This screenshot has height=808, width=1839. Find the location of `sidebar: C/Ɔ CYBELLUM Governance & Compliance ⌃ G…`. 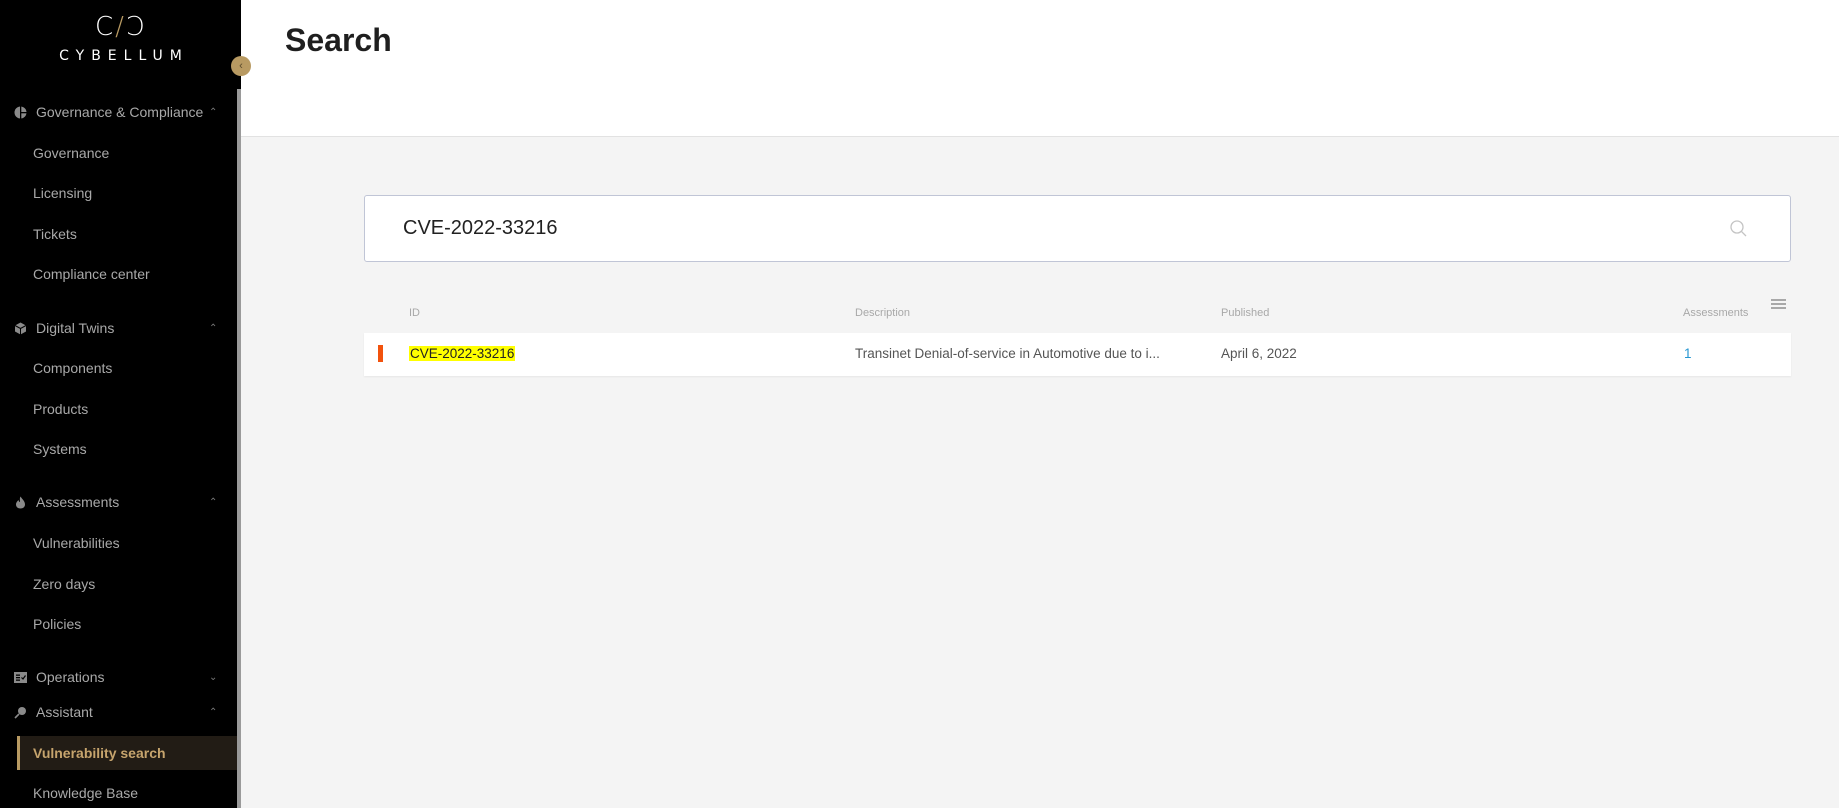

sidebar: C/Ɔ CYBELLUM Governance & Compliance ⌃ G… is located at coordinates (120, 404).